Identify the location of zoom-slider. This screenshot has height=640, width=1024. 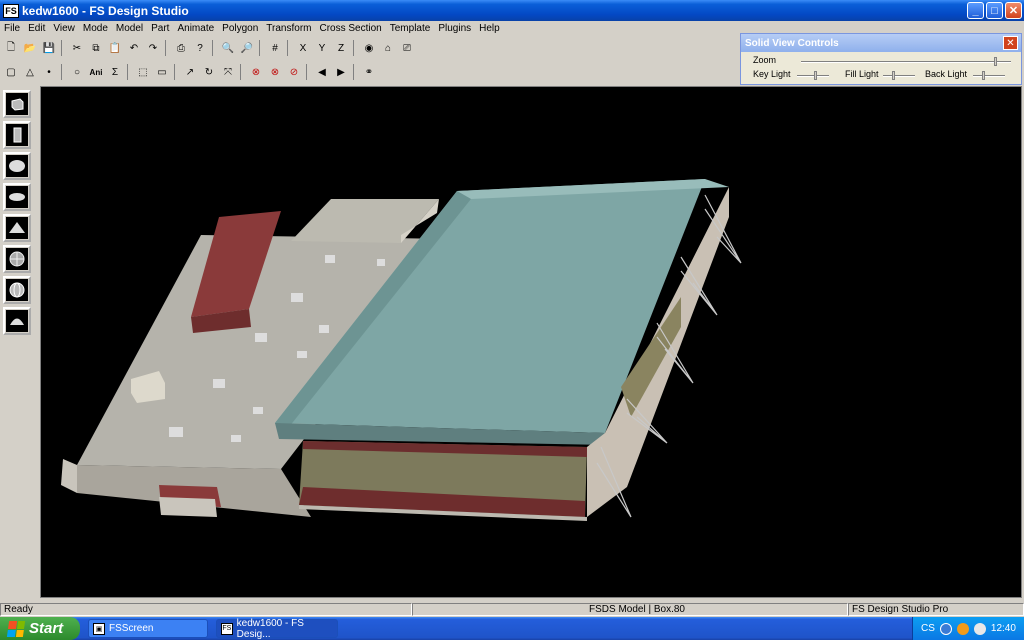
(906, 61).